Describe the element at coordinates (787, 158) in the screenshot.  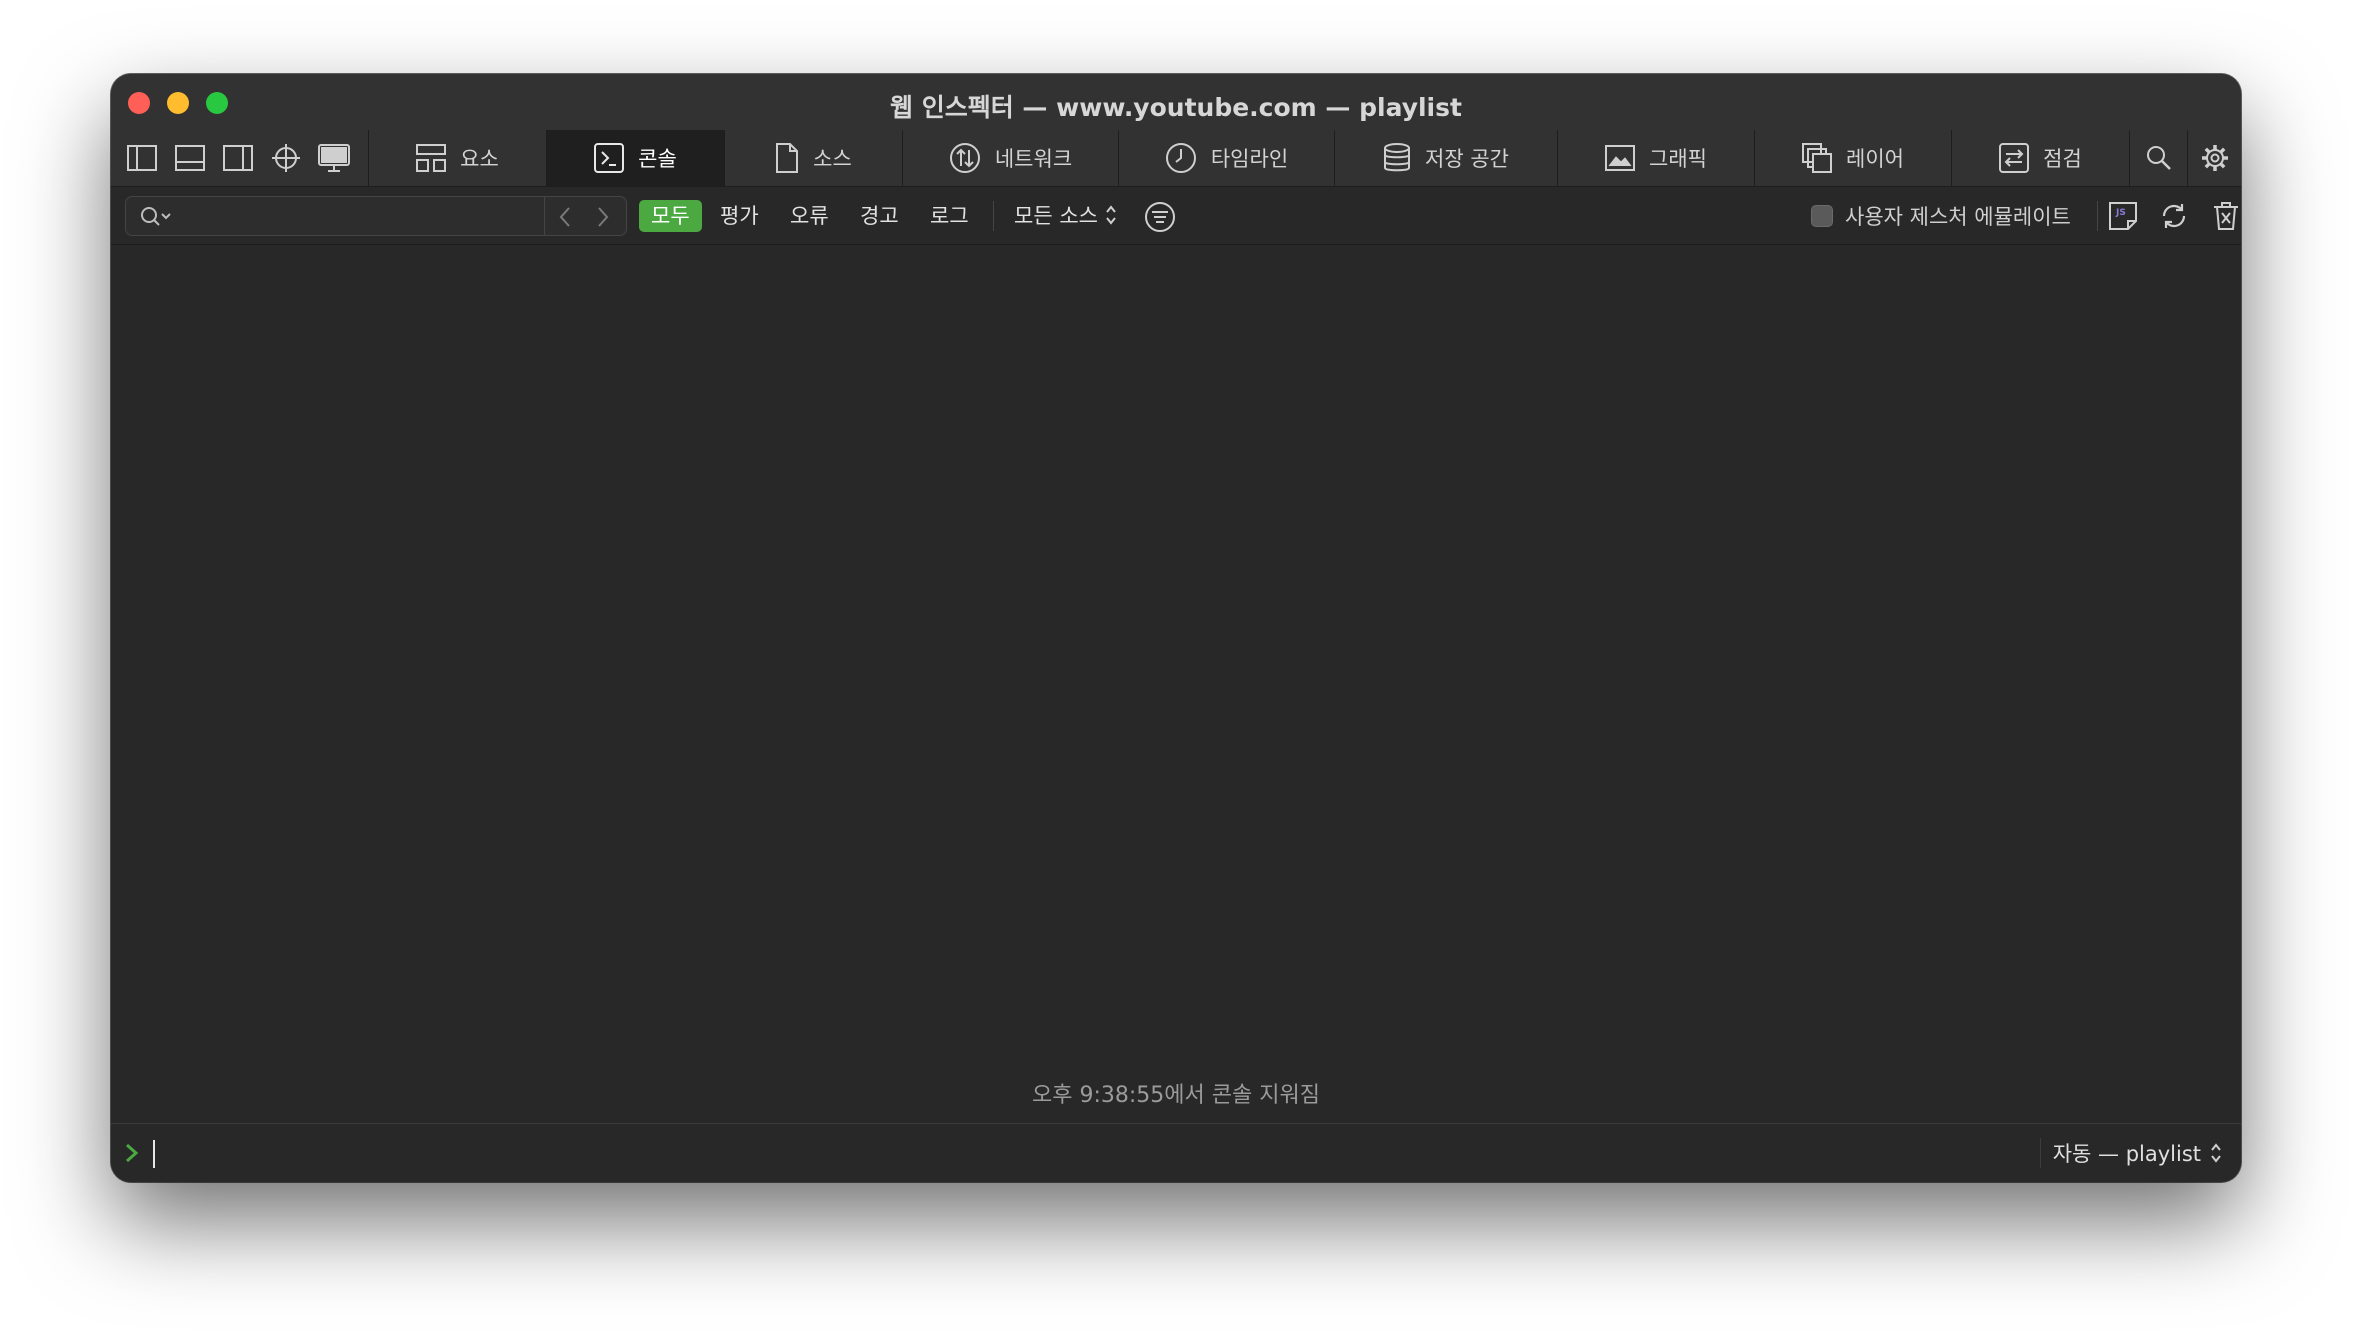
I see `document-icon` at that location.